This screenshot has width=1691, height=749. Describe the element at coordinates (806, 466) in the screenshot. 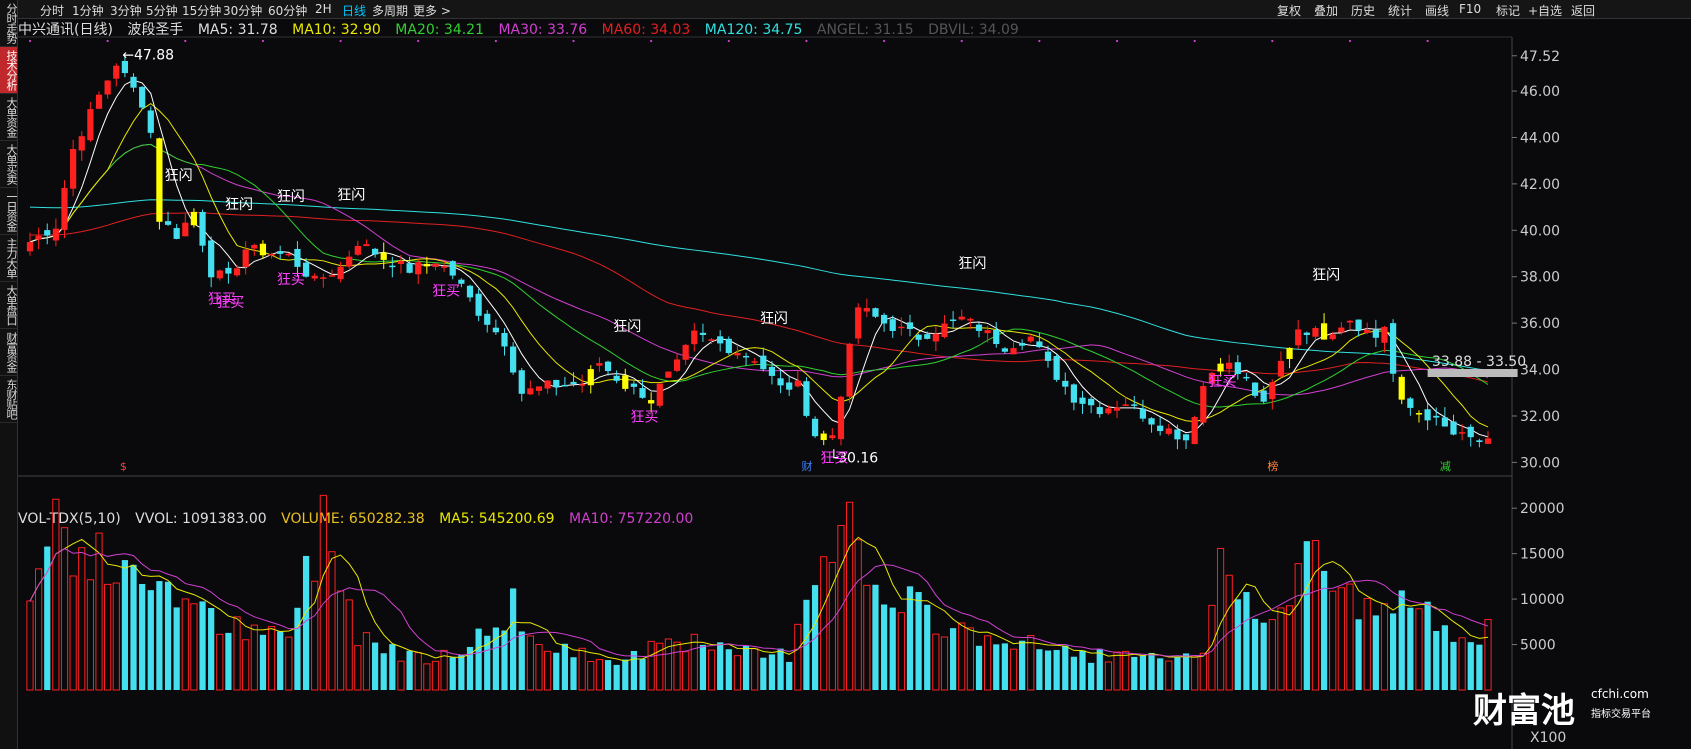

I see `event-marker: 财` at that location.